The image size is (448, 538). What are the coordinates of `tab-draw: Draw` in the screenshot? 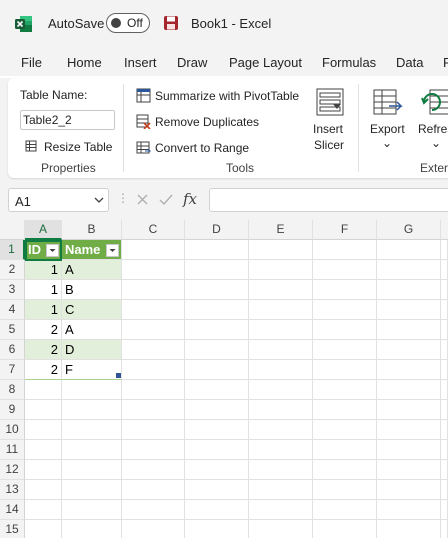 It's located at (192, 62).